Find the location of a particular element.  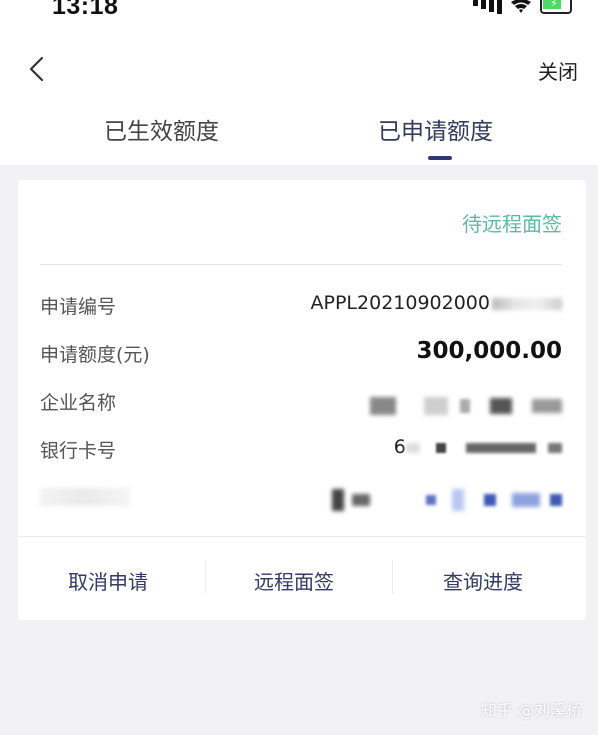

wifi-icon is located at coordinates (521, 6).